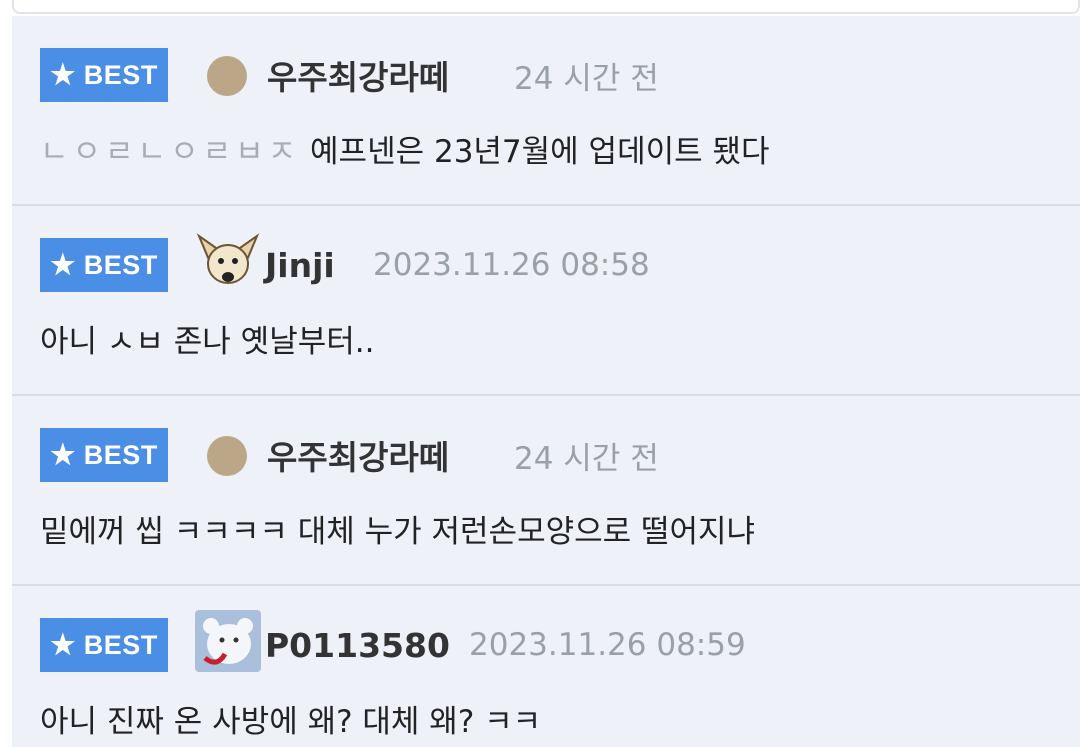 Image resolution: width=1080 pixels, height=747 pixels. Describe the element at coordinates (398, 532) in the screenshot. I see `comment-text: 밑에꺼 씹 ㅋㅋㅋㅋ 대체 누가 저런손모양으로 떨어지냐` at that location.